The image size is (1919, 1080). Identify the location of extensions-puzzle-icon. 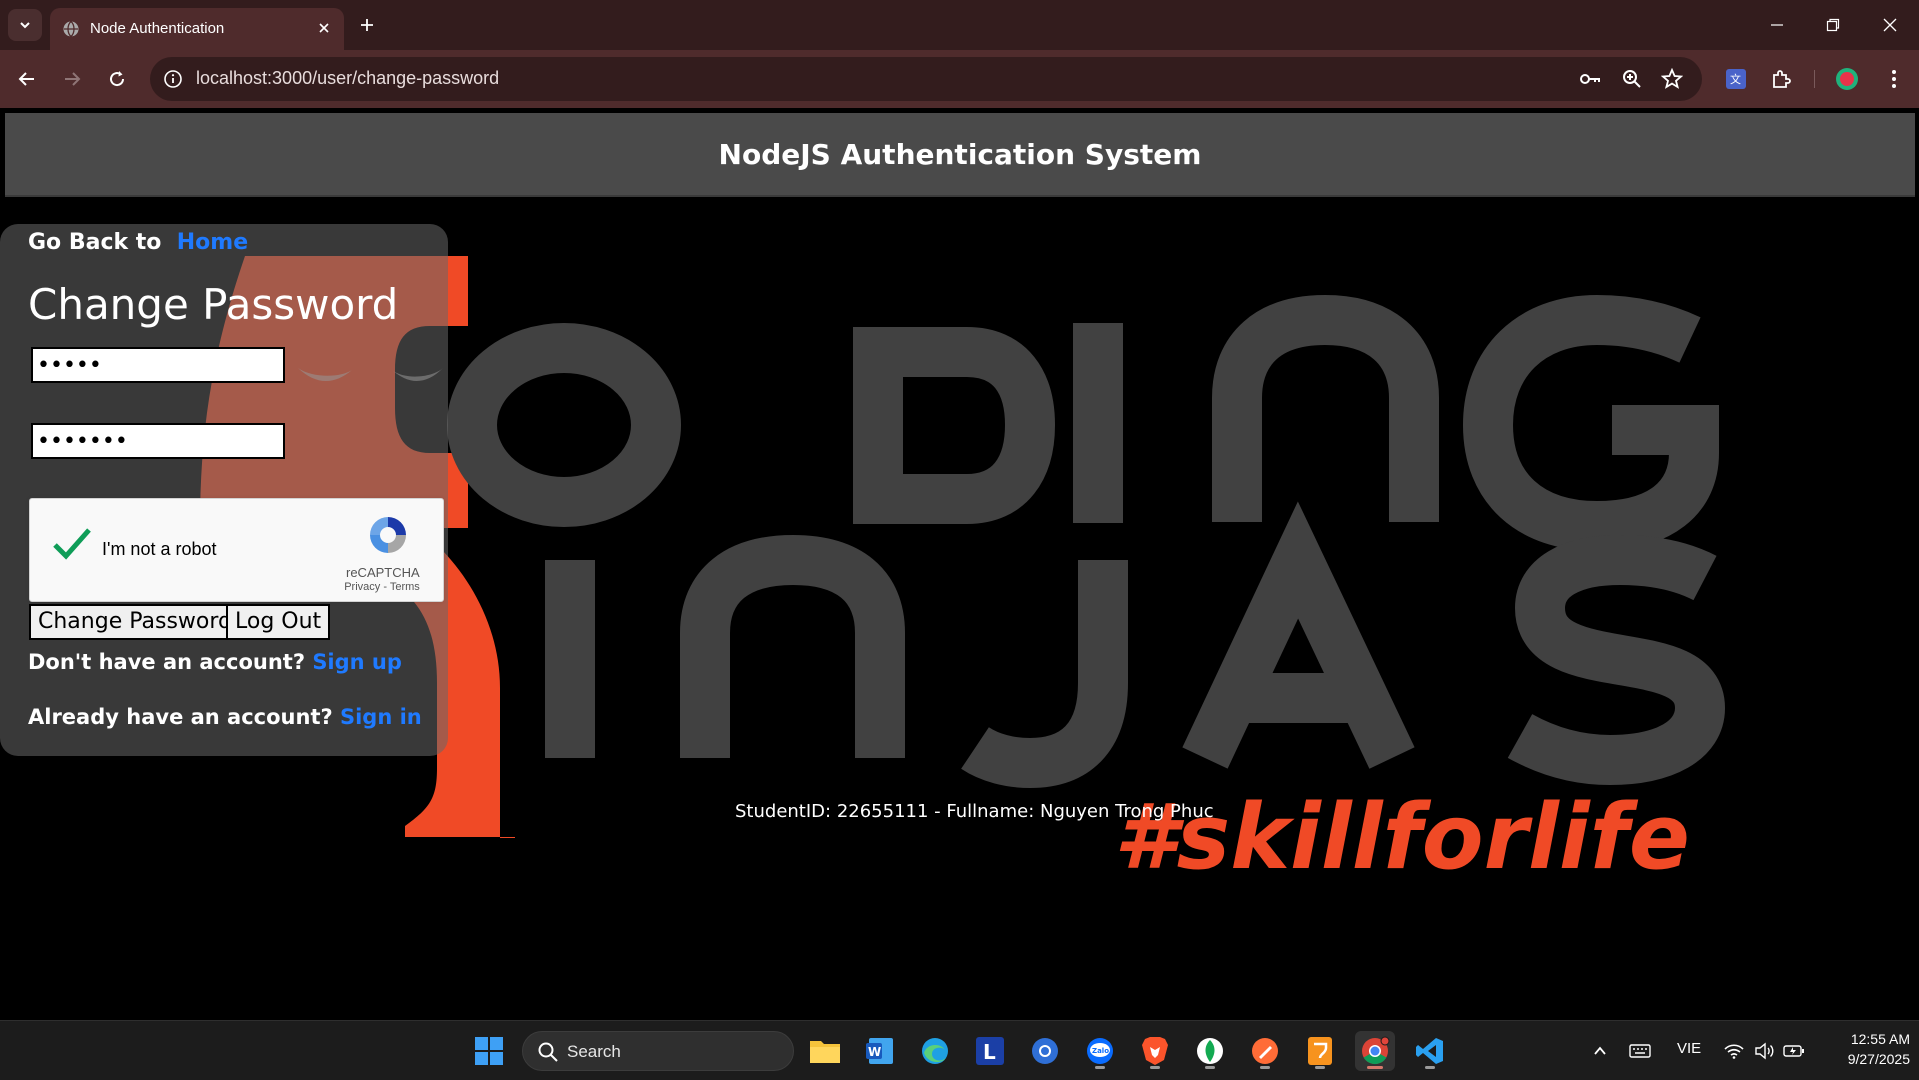
(1781, 79).